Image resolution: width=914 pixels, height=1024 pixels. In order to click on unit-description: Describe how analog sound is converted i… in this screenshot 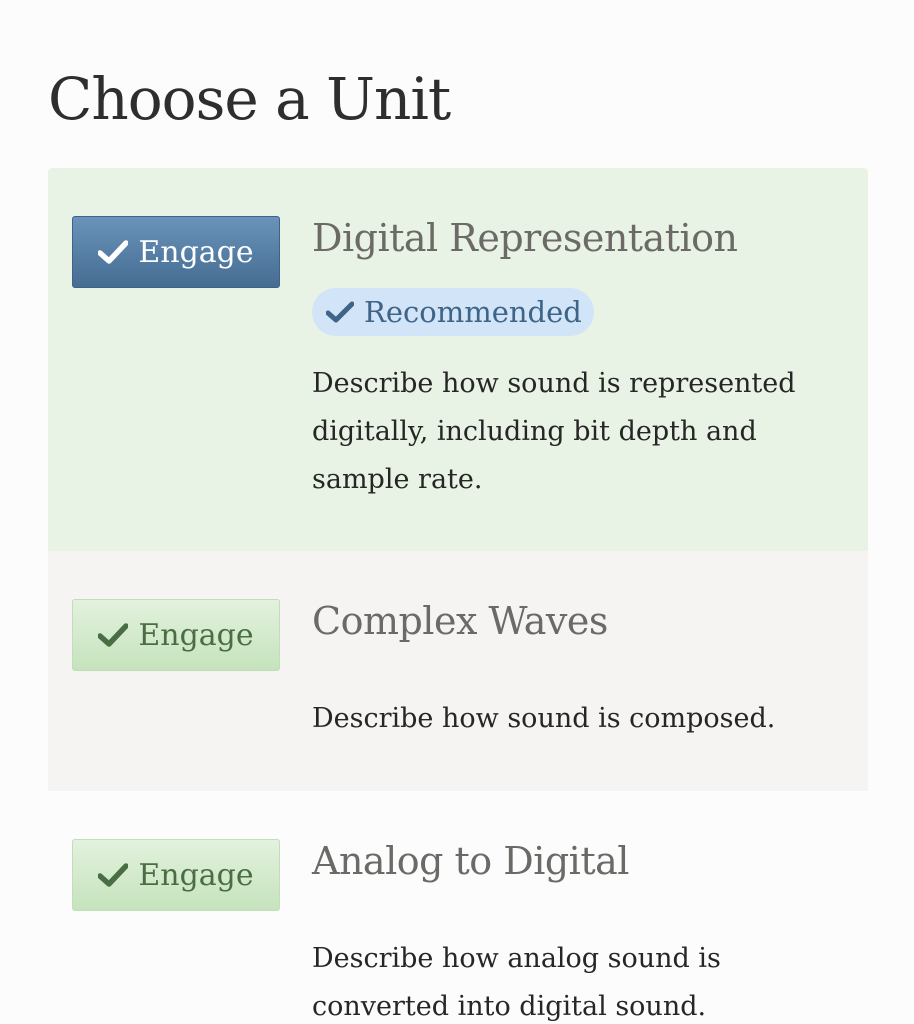, I will do `click(516, 982)`.